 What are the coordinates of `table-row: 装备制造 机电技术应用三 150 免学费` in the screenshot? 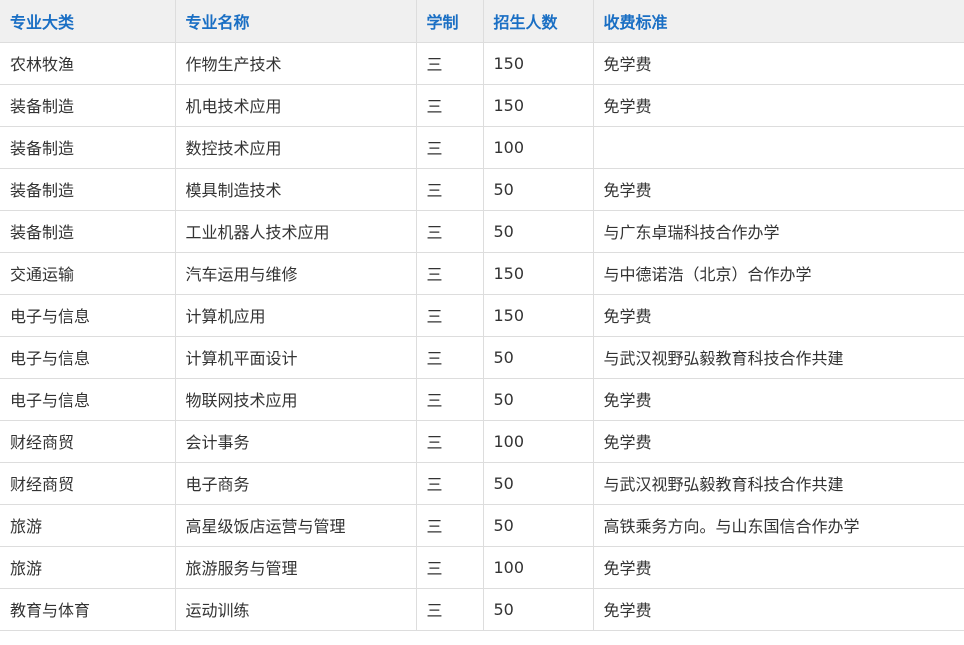 It's located at (482, 105).